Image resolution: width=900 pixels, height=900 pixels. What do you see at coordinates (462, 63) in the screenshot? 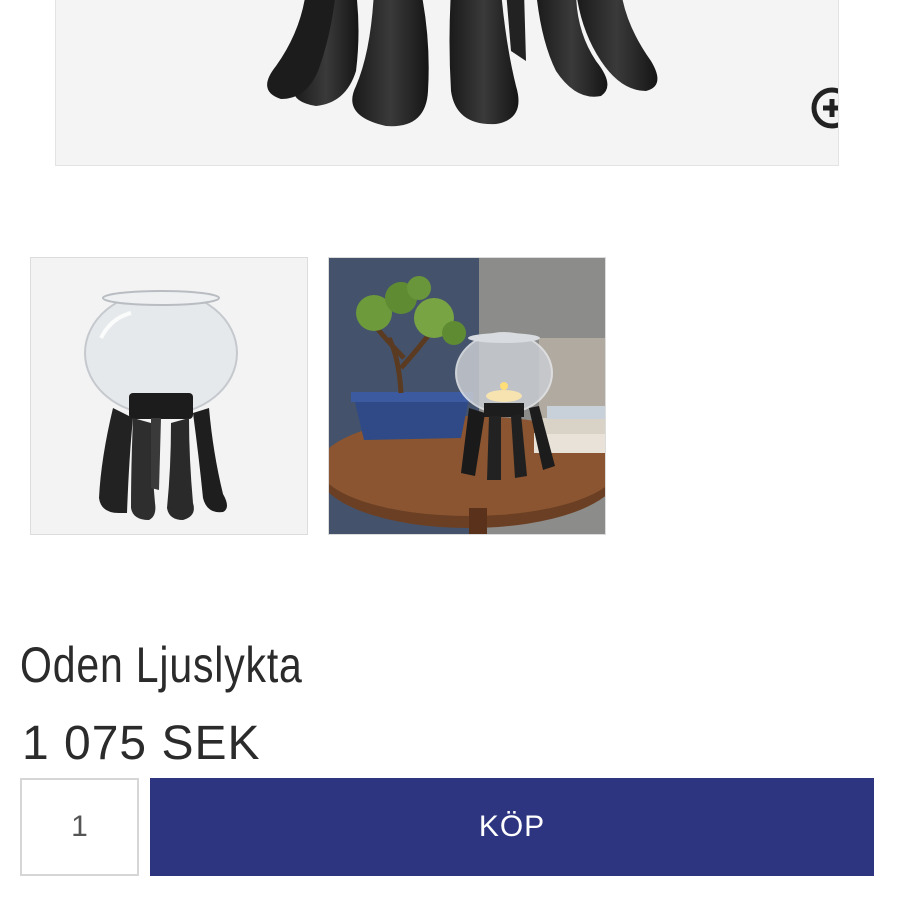
I see `lantern-legs-illustration` at bounding box center [462, 63].